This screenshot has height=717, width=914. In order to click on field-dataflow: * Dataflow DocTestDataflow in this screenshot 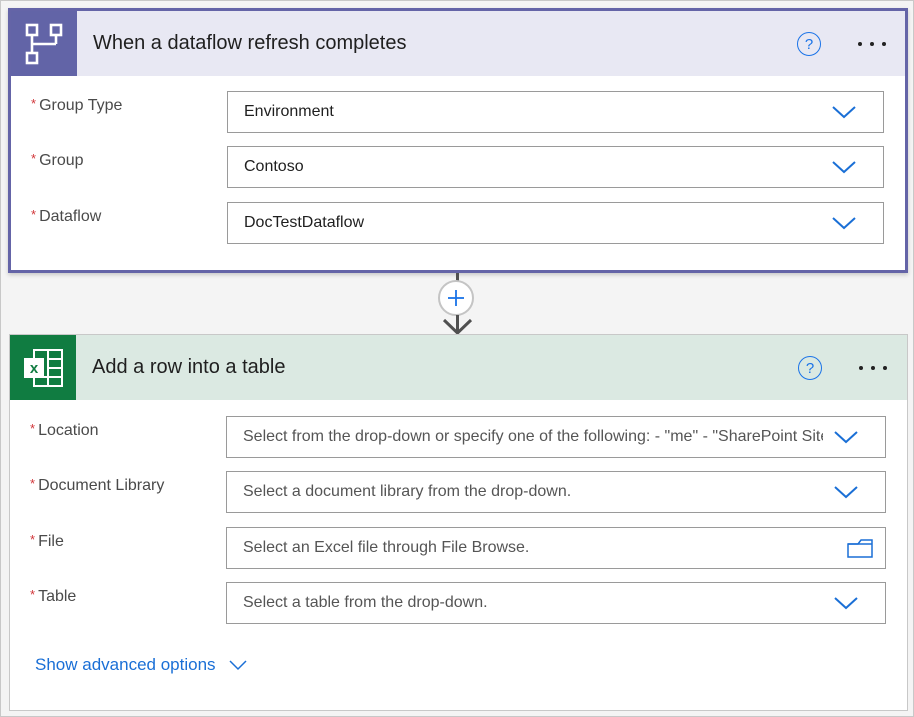, I will do `click(458, 224)`.